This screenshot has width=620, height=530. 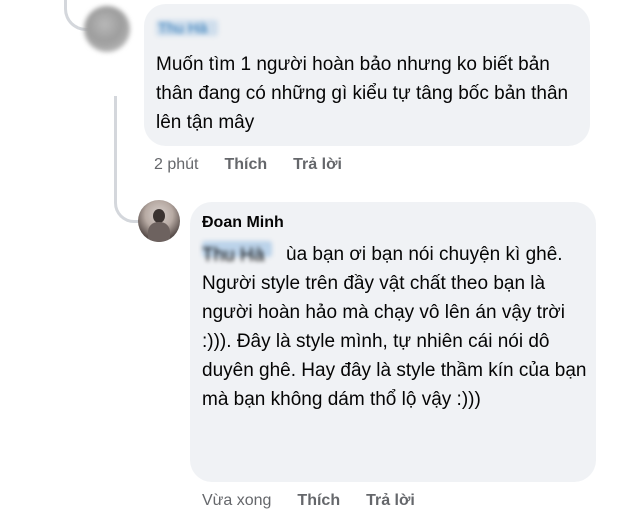 What do you see at coordinates (390, 501) in the screenshot?
I see `reply-reply-button: Trả lời` at bounding box center [390, 501].